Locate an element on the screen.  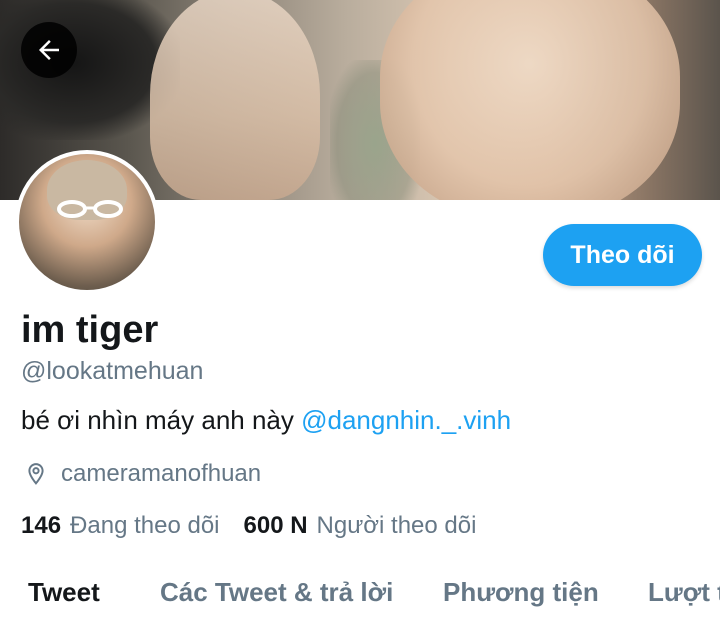
display-name: im tiger is located at coordinates (90, 330).